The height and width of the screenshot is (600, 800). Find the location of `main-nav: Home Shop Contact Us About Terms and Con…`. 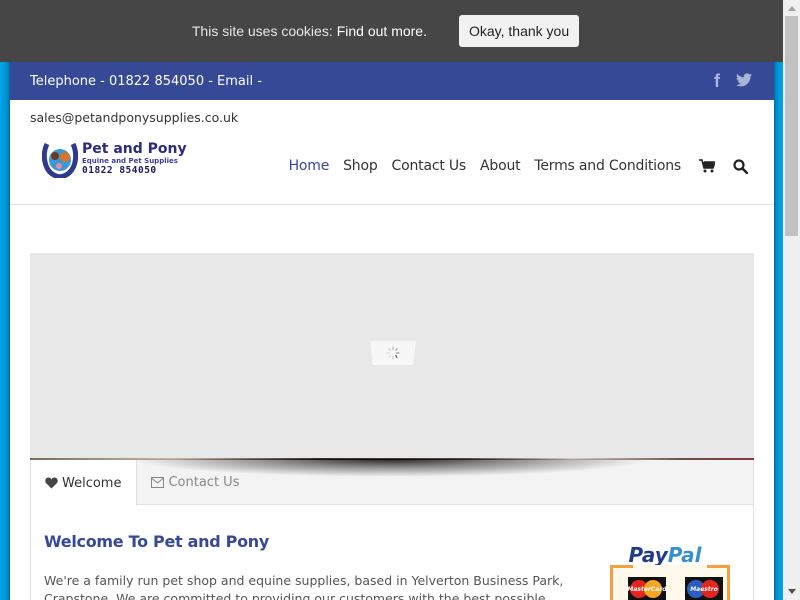

main-nav: Home Shop Contact Us About Terms and Con… is located at coordinates (511, 166).